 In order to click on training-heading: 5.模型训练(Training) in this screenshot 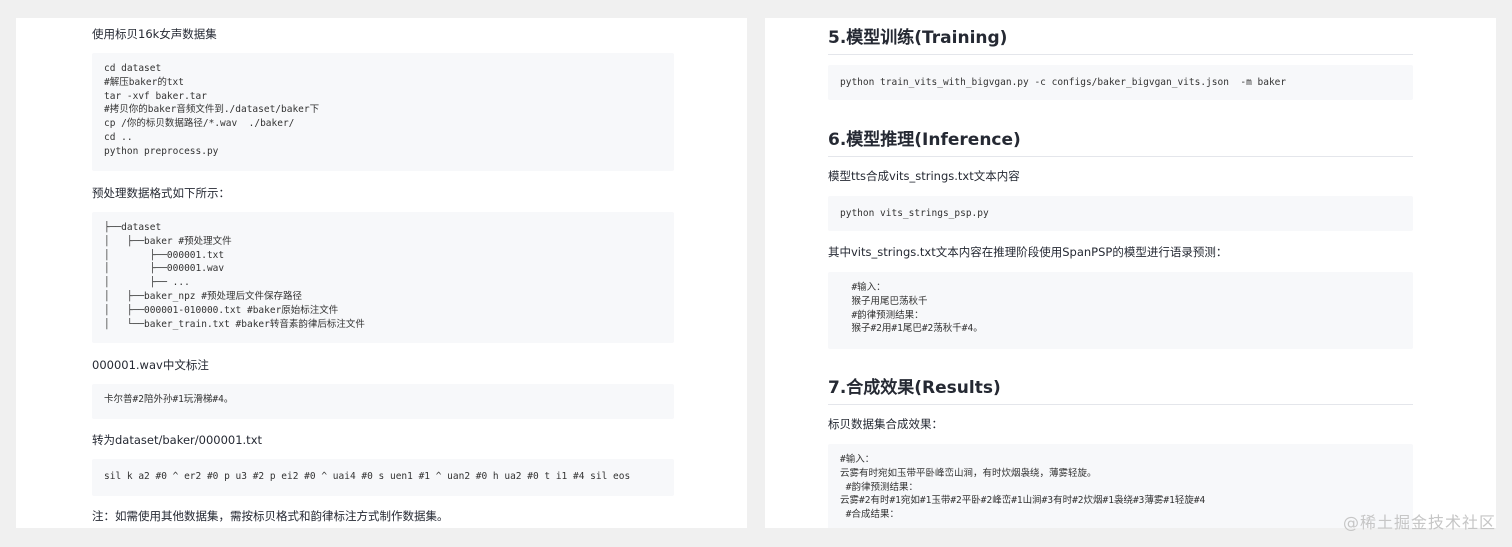, I will do `click(1120, 40)`.